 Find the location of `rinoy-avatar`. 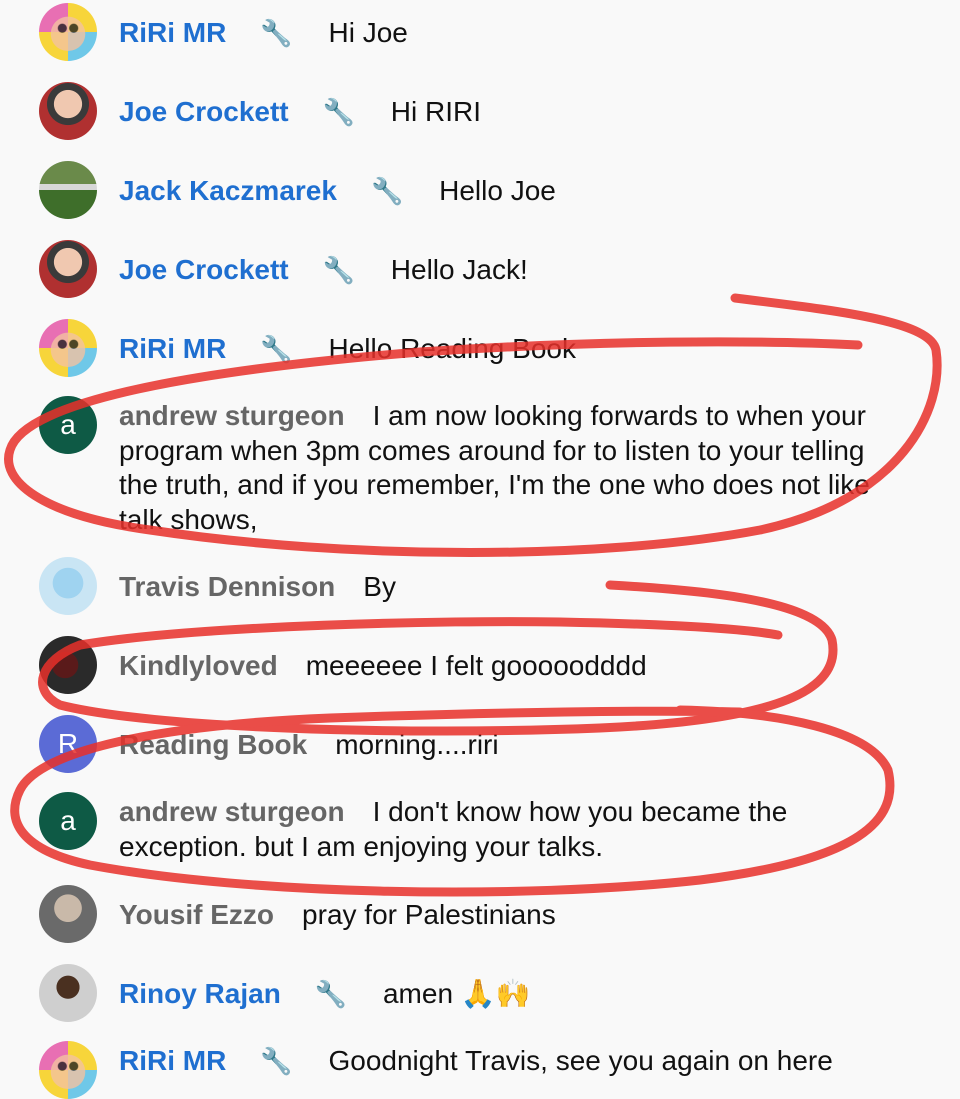

rinoy-avatar is located at coordinates (68, 993).